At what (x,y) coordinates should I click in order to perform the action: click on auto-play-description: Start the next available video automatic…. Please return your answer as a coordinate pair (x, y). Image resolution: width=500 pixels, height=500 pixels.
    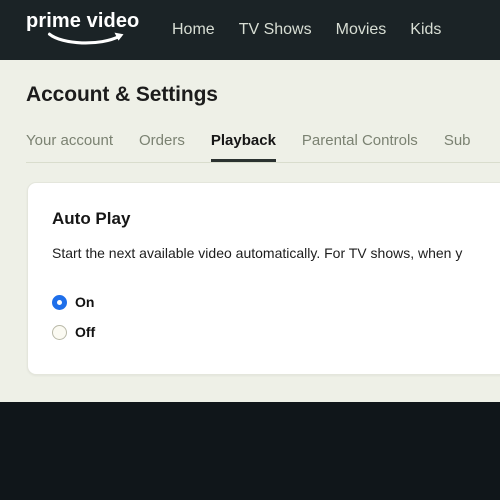
    Looking at the image, I should click on (257, 253).